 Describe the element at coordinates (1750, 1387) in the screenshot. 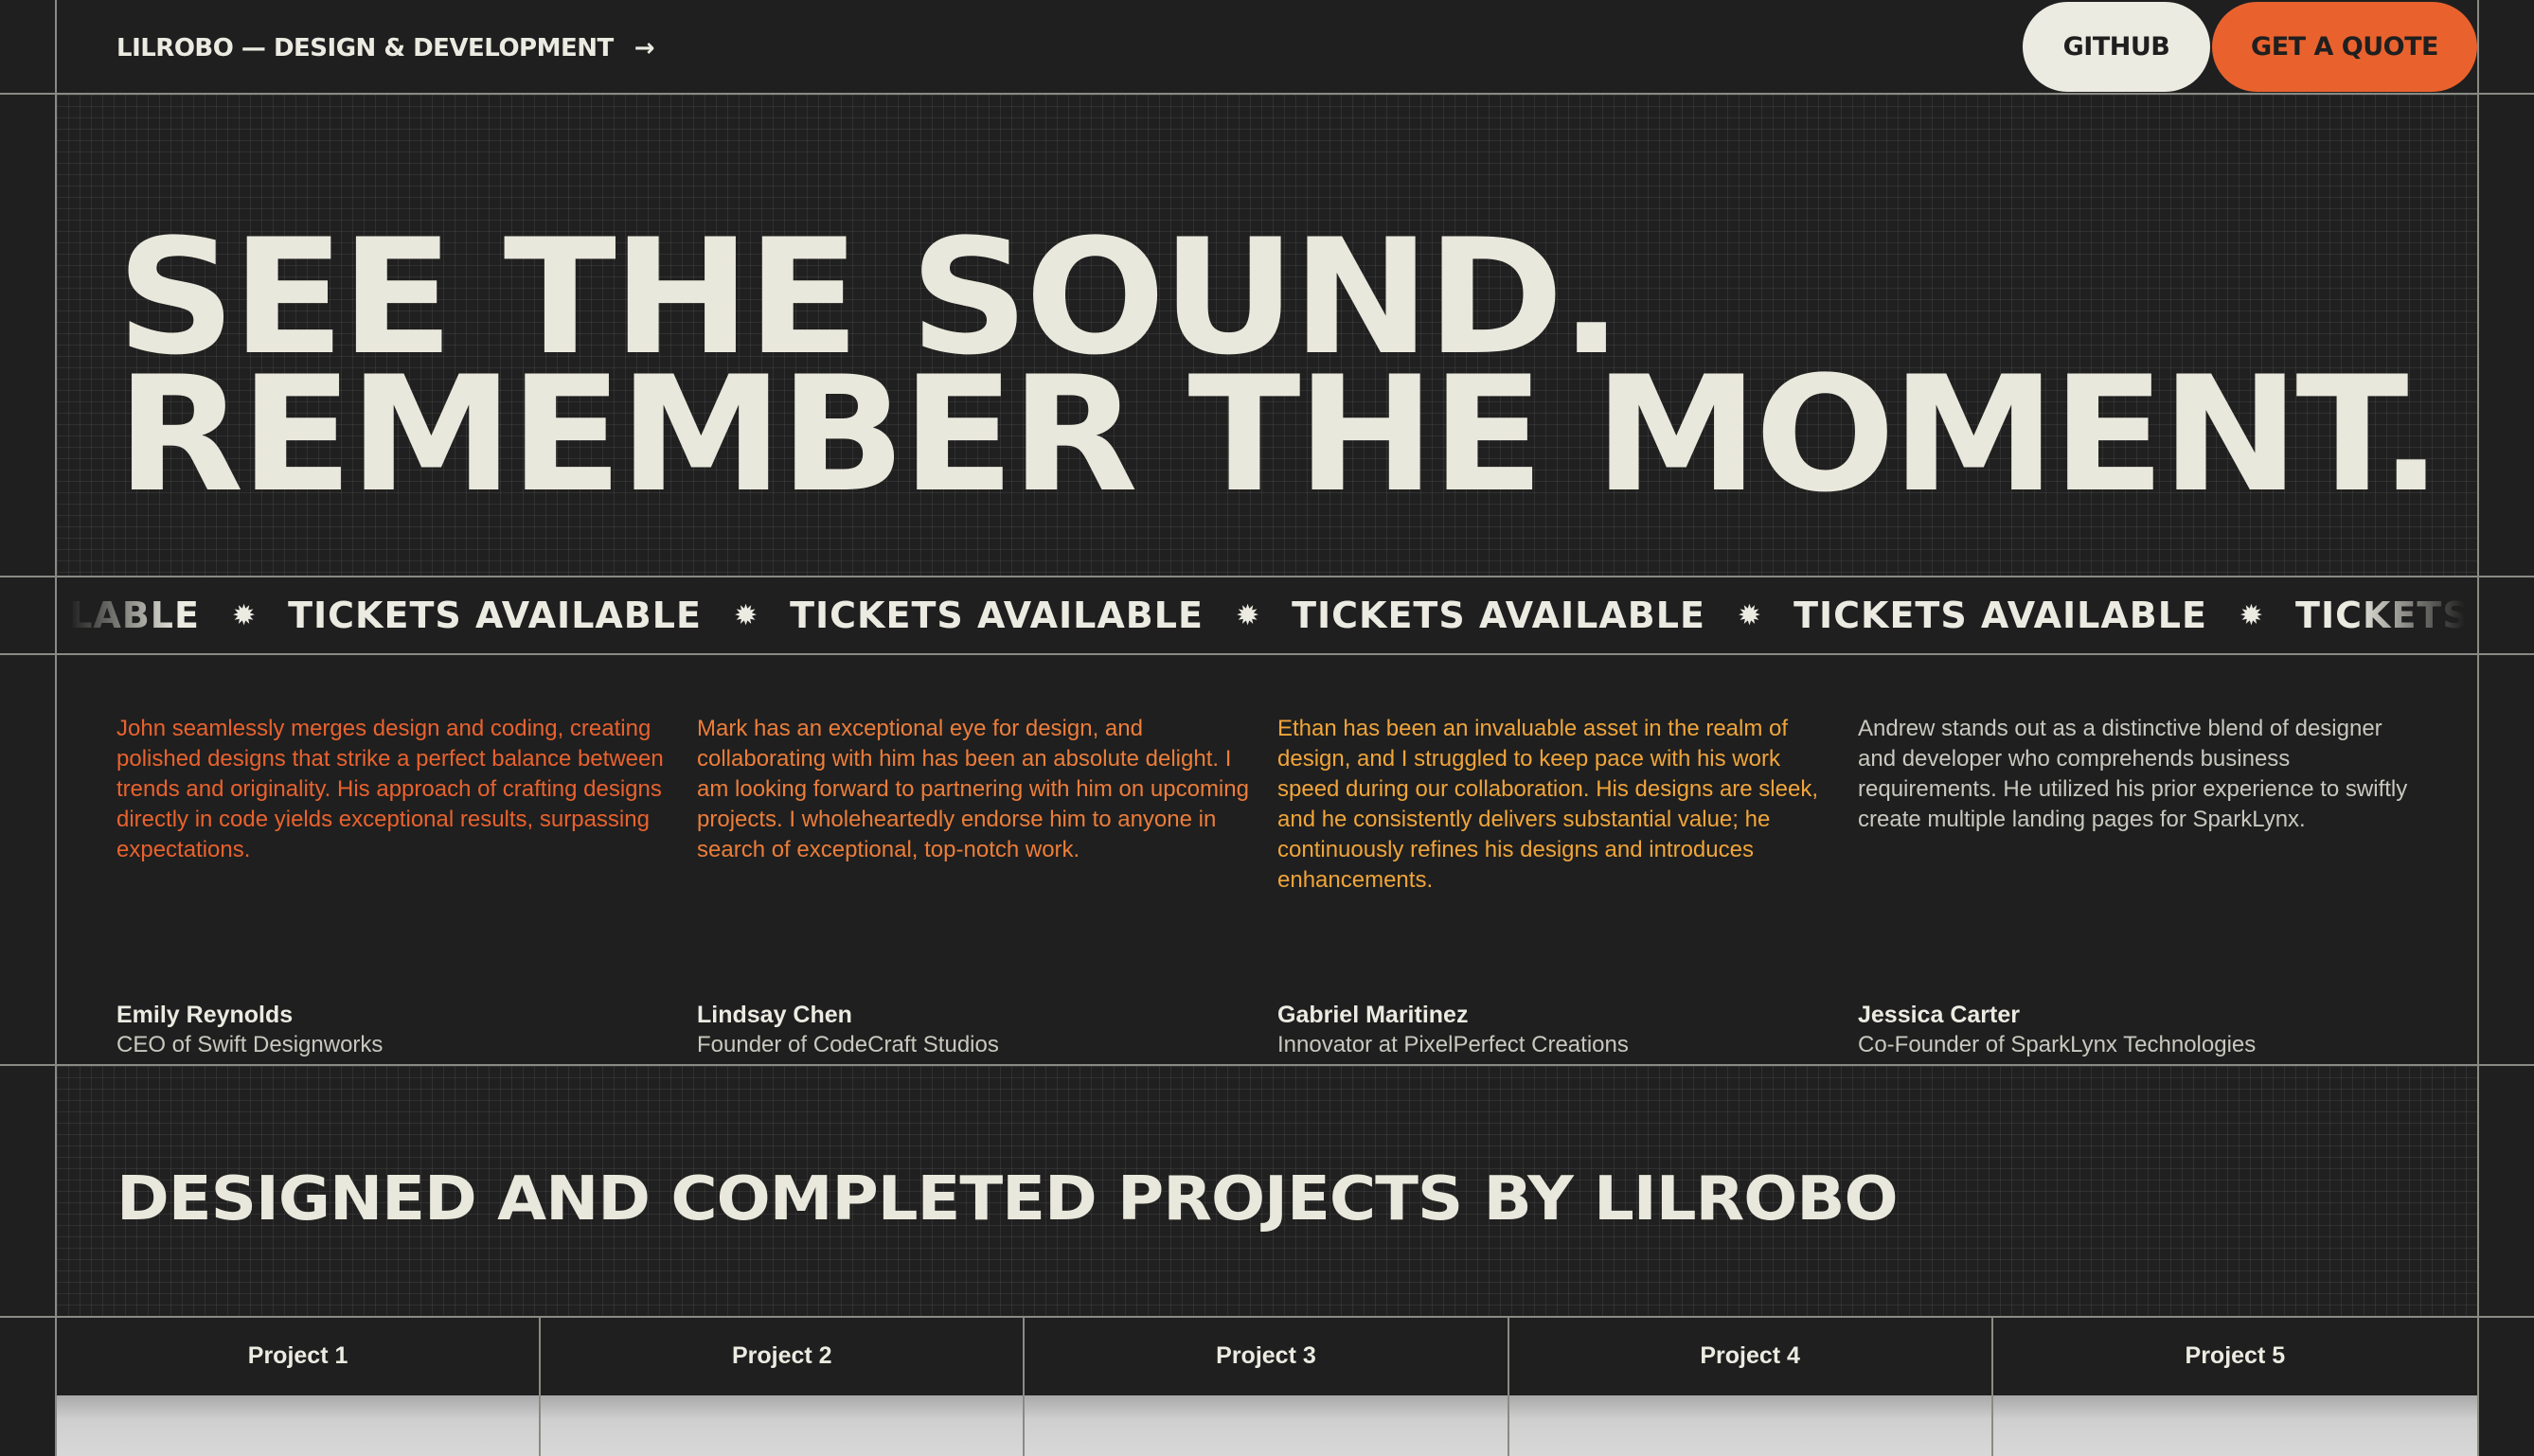

I see `project-tab-4: Project 4` at that location.